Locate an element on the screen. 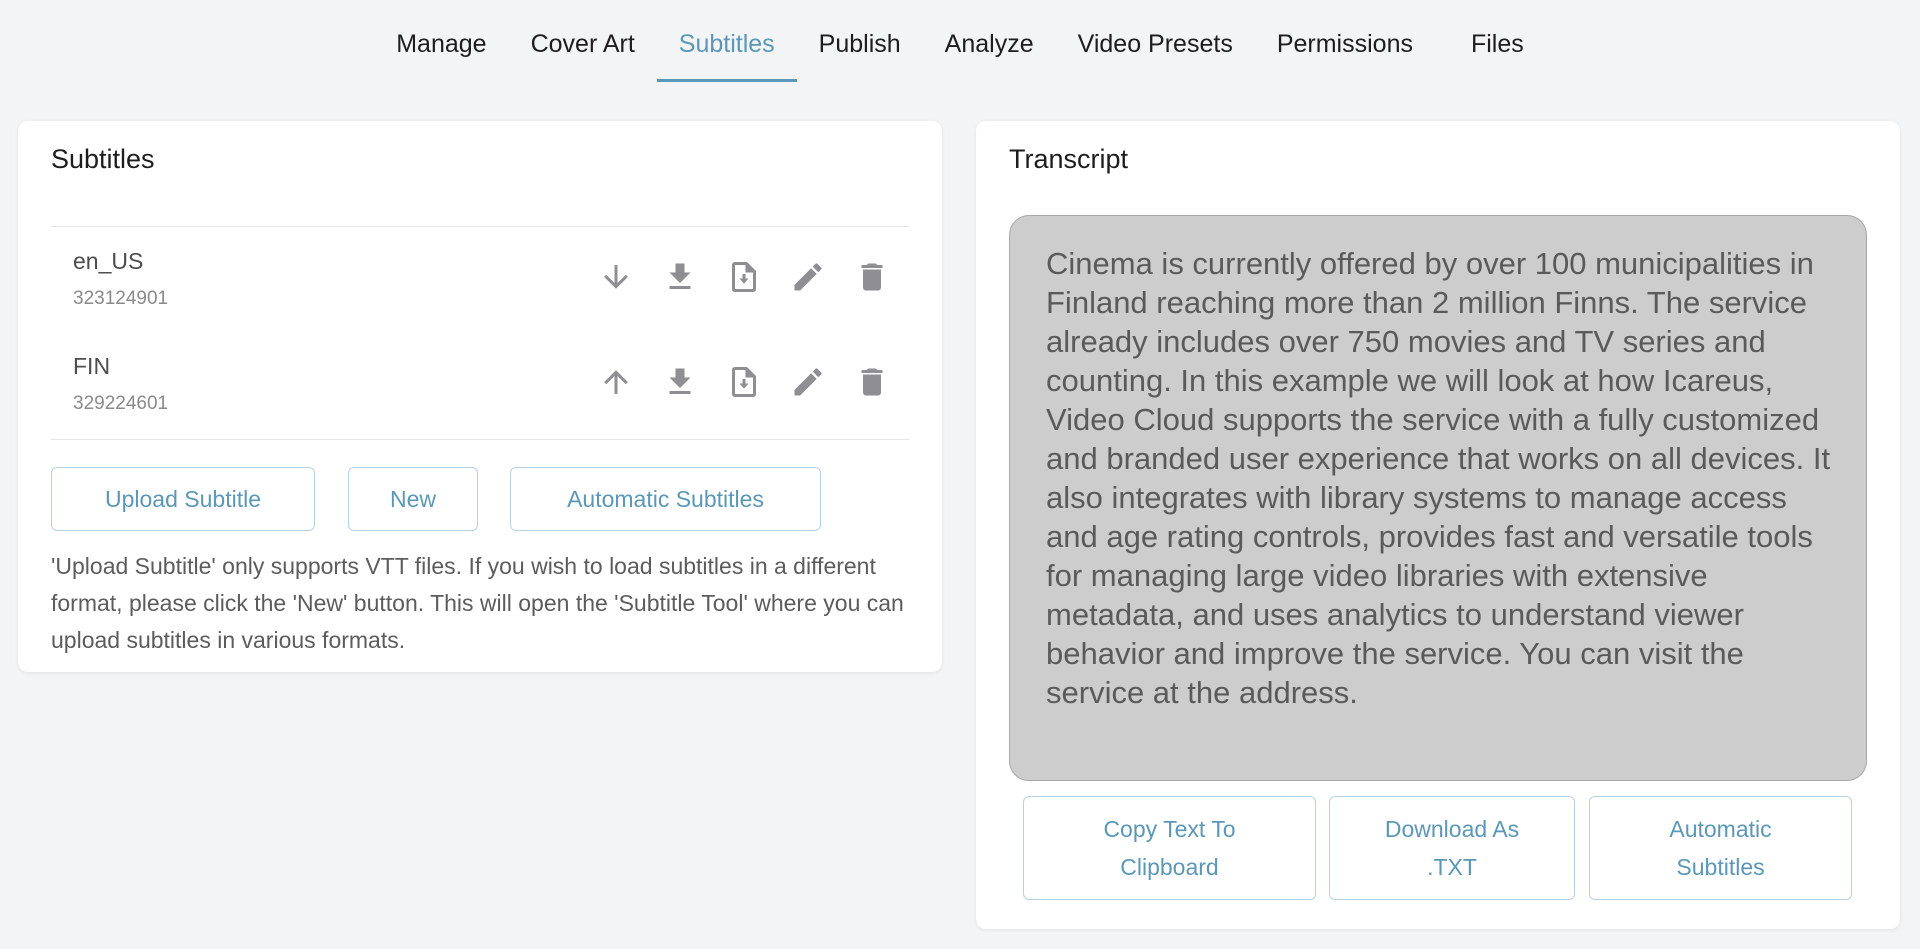  download-txt-button: Download As .TXT is located at coordinates (1452, 848).